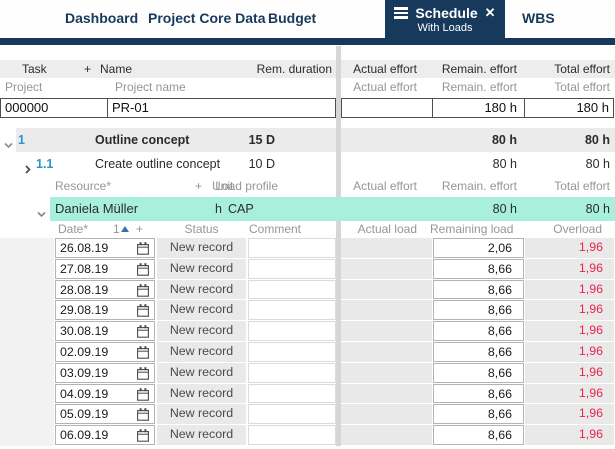 Image resolution: width=615 pixels, height=449 pixels. Describe the element at coordinates (105, 353) in the screenshot. I see `date-field: 02.09.19` at that location.